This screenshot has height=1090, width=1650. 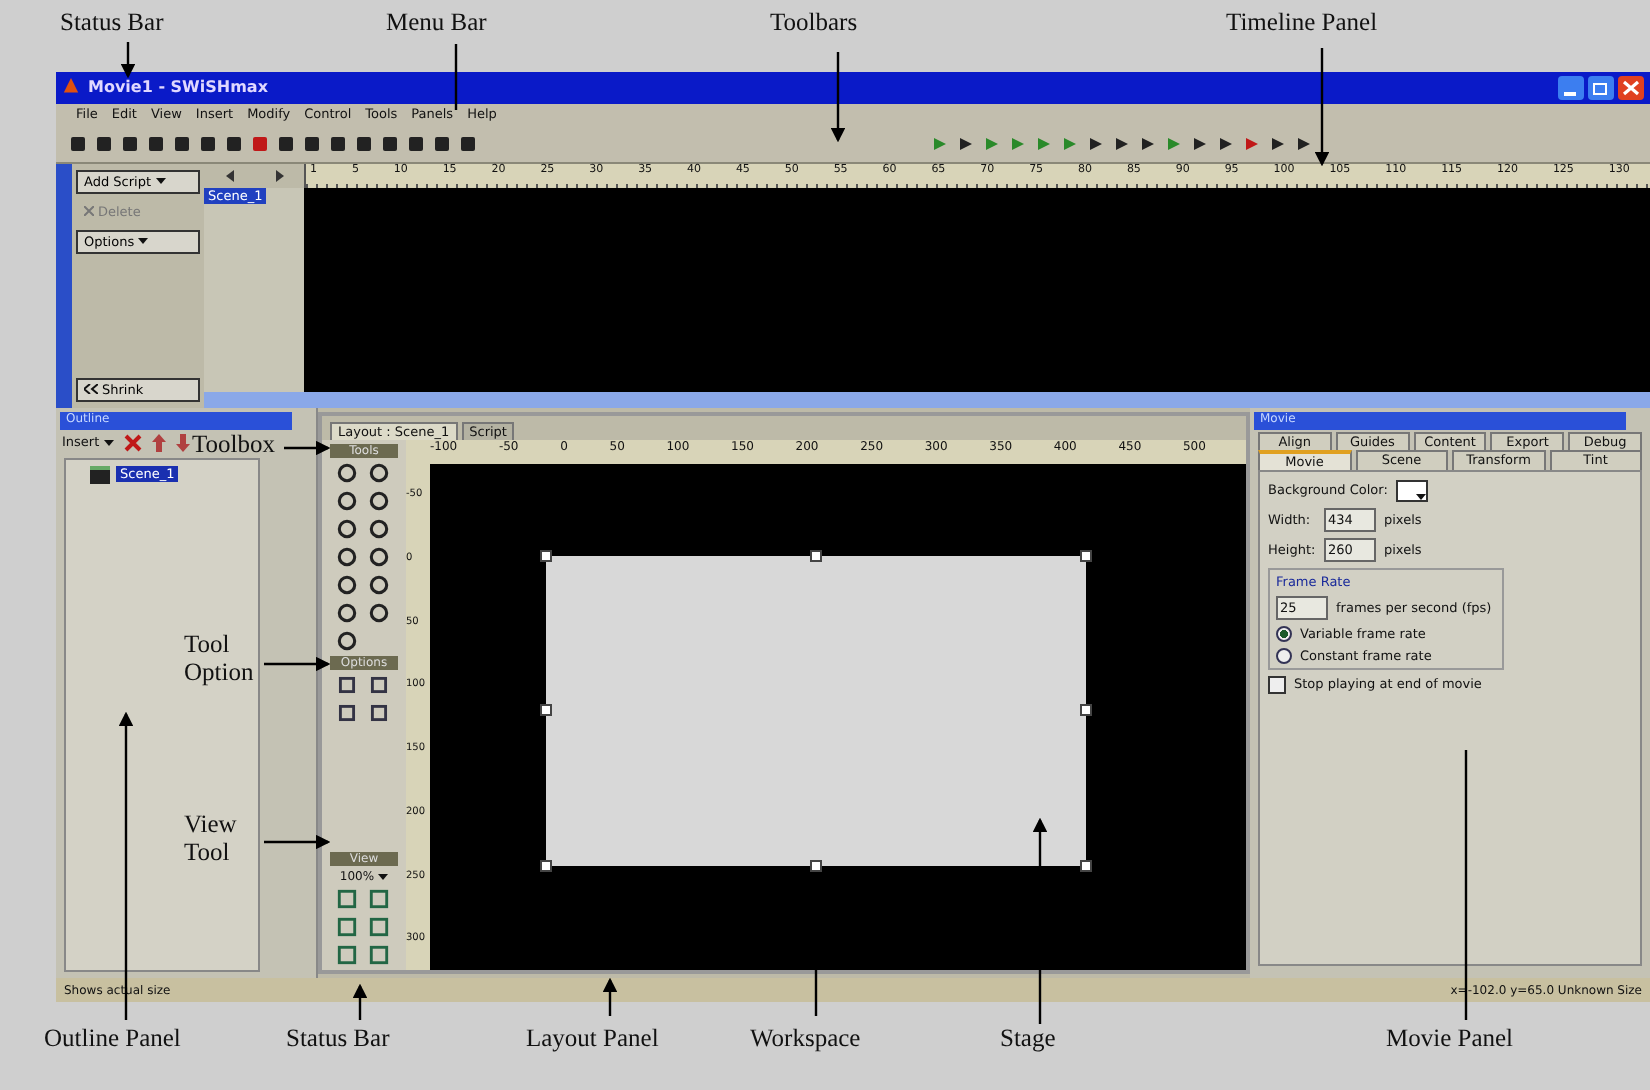 What do you see at coordinates (229, 175) in the screenshot?
I see `previous-icon` at bounding box center [229, 175].